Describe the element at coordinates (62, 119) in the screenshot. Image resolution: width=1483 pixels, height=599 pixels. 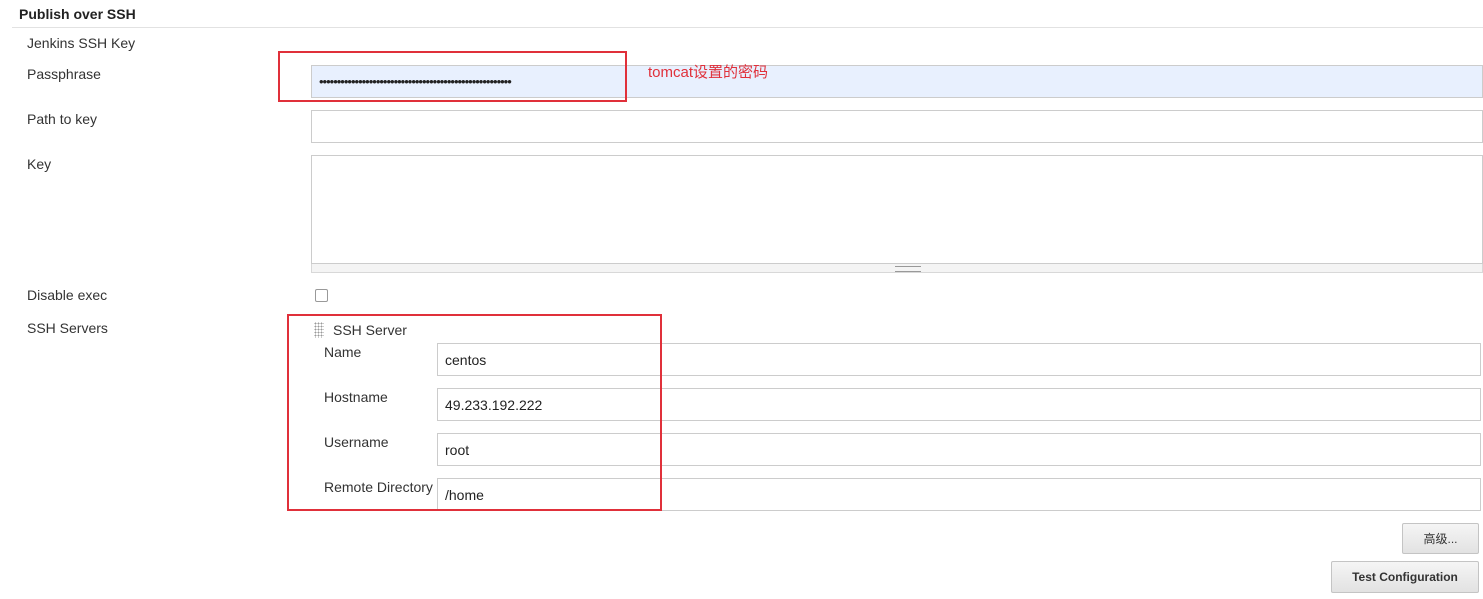
I see `path-to-key-label: Path to key` at that location.